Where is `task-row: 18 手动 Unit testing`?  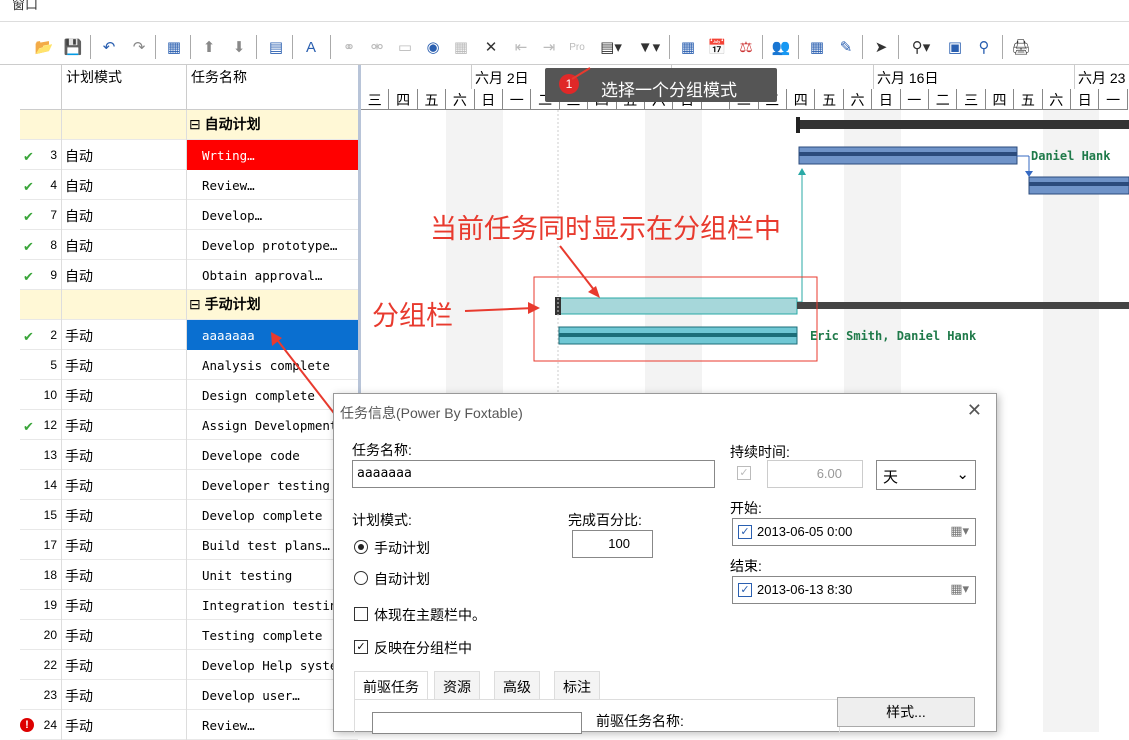 task-row: 18 手动 Unit testing is located at coordinates (189, 575).